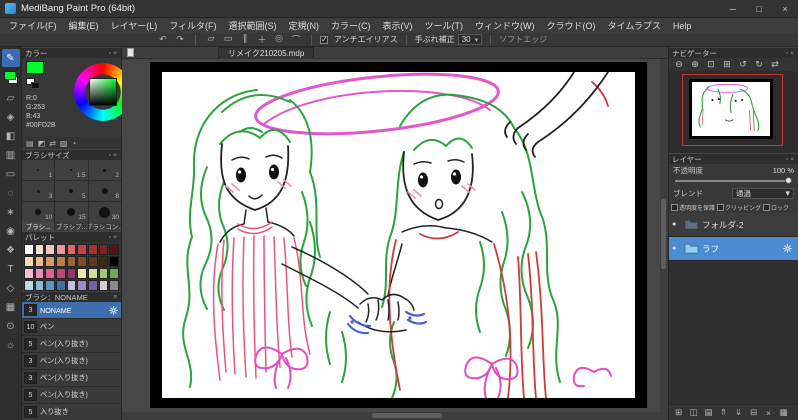  I want to click on brush-size-cell: 1.5, so click(71, 170).